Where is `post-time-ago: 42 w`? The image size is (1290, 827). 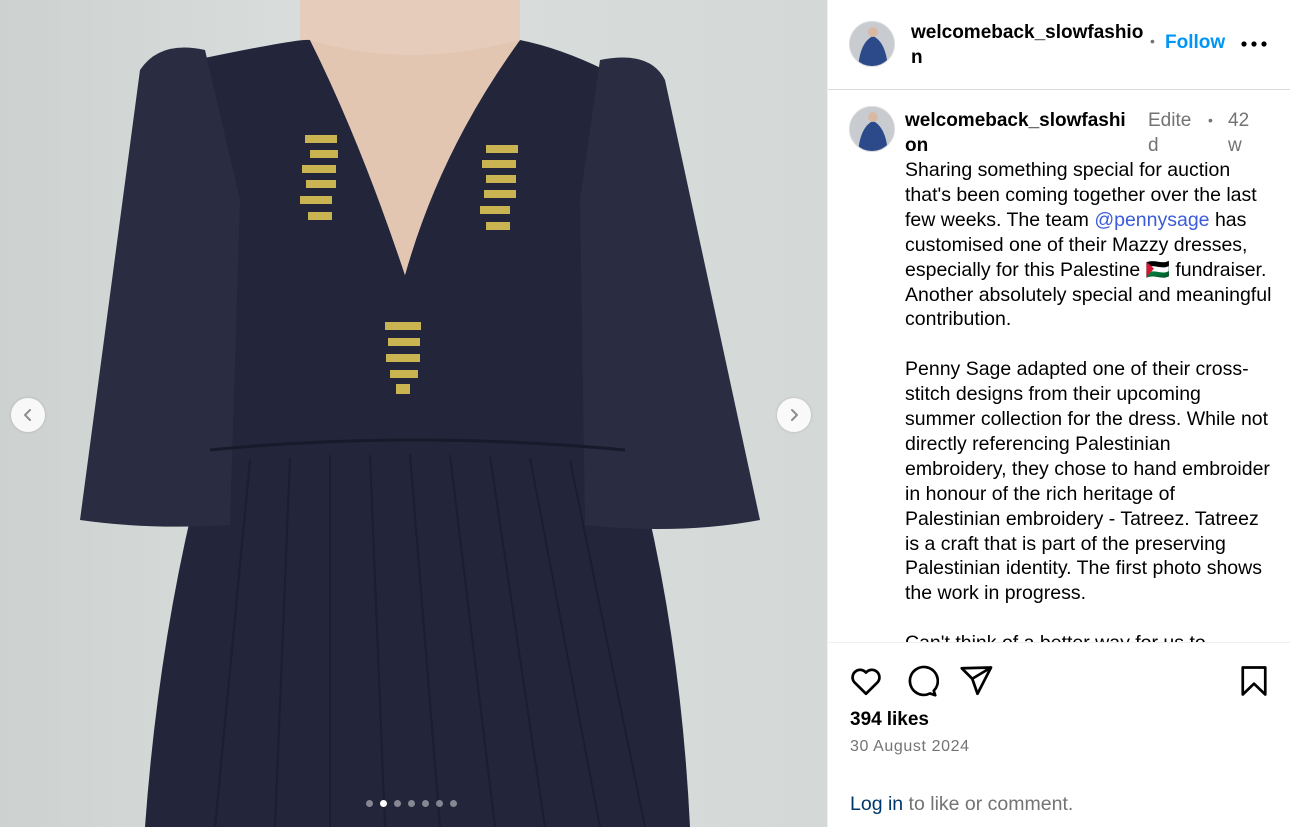
post-time-ago: 42 w is located at coordinates (1242, 133).